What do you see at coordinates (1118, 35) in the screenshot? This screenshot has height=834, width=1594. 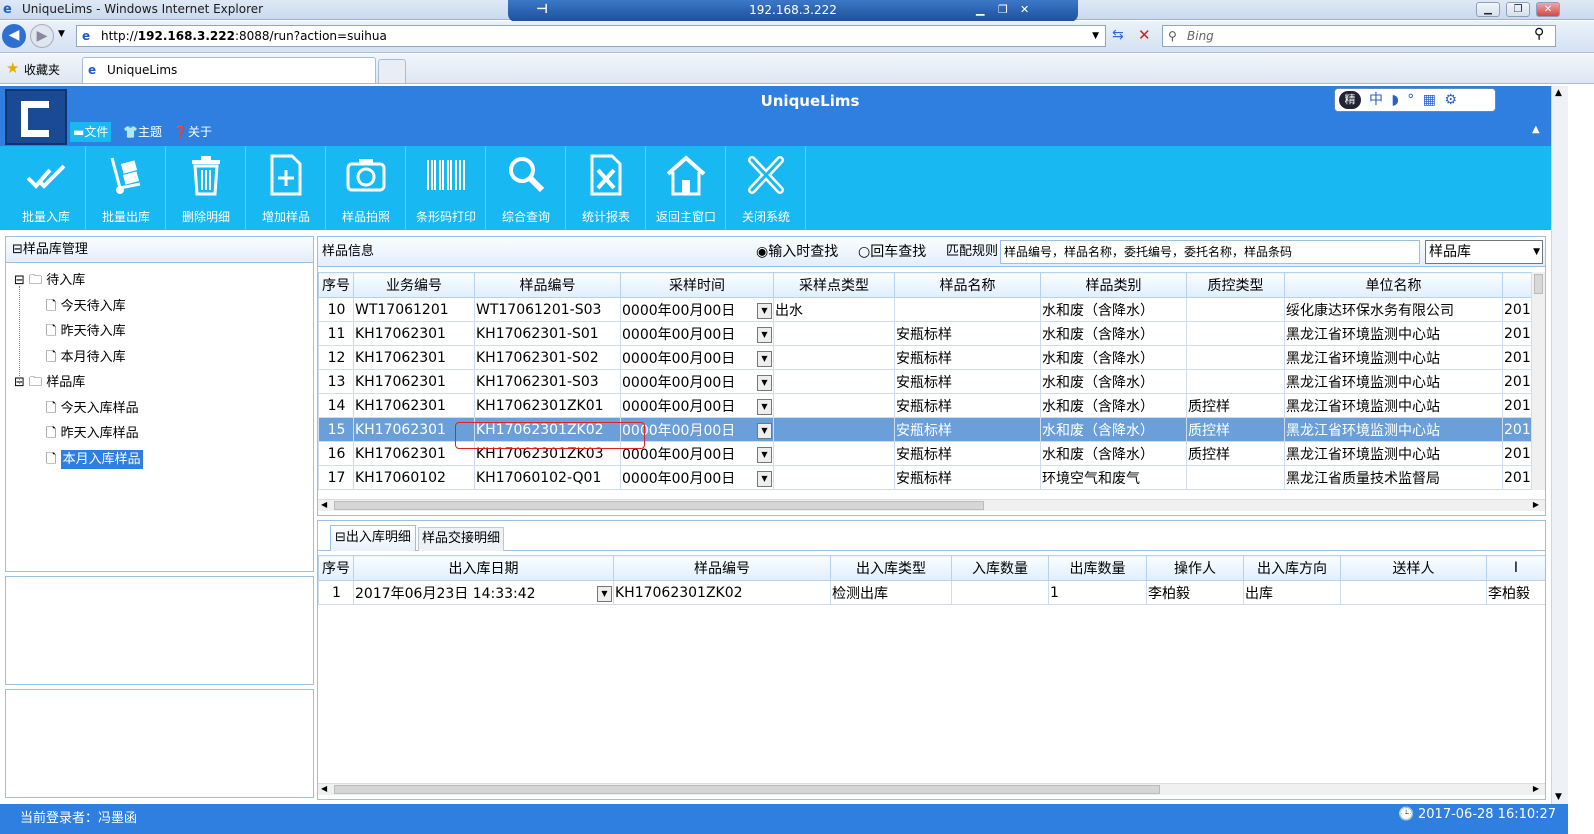 I see `refresh-icon: ⇆` at bounding box center [1118, 35].